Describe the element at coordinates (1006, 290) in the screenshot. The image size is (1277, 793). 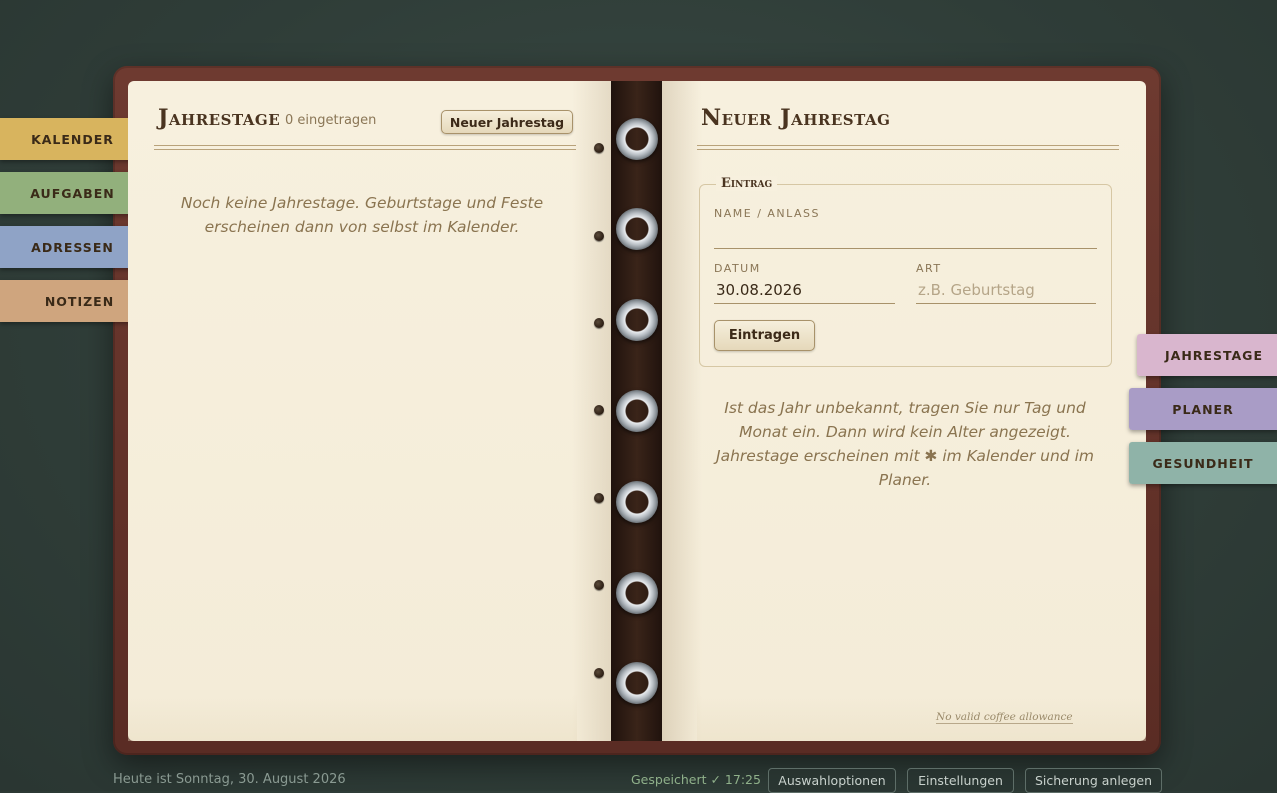
I see `type-input` at that location.